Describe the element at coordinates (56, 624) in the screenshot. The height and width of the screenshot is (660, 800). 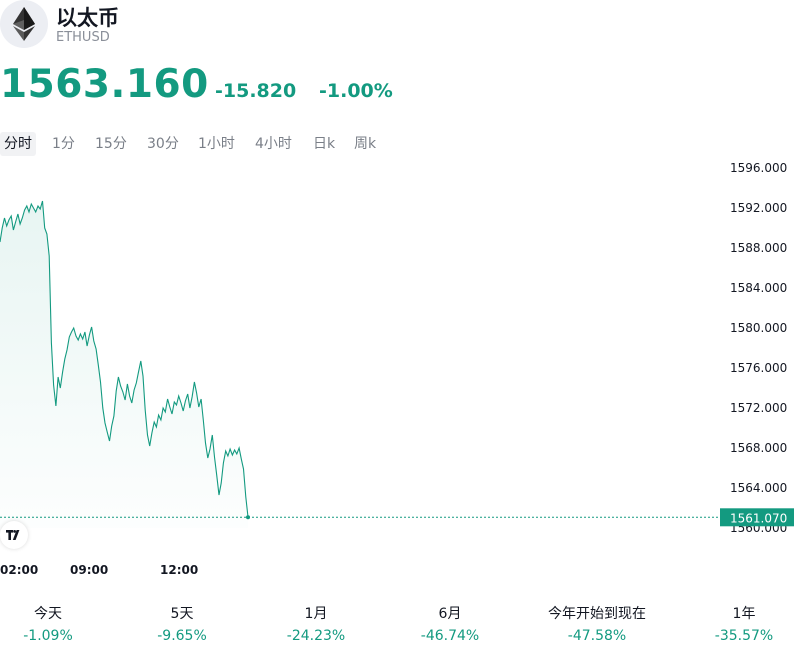
I see `period-today: 今天 -1.09%` at that location.